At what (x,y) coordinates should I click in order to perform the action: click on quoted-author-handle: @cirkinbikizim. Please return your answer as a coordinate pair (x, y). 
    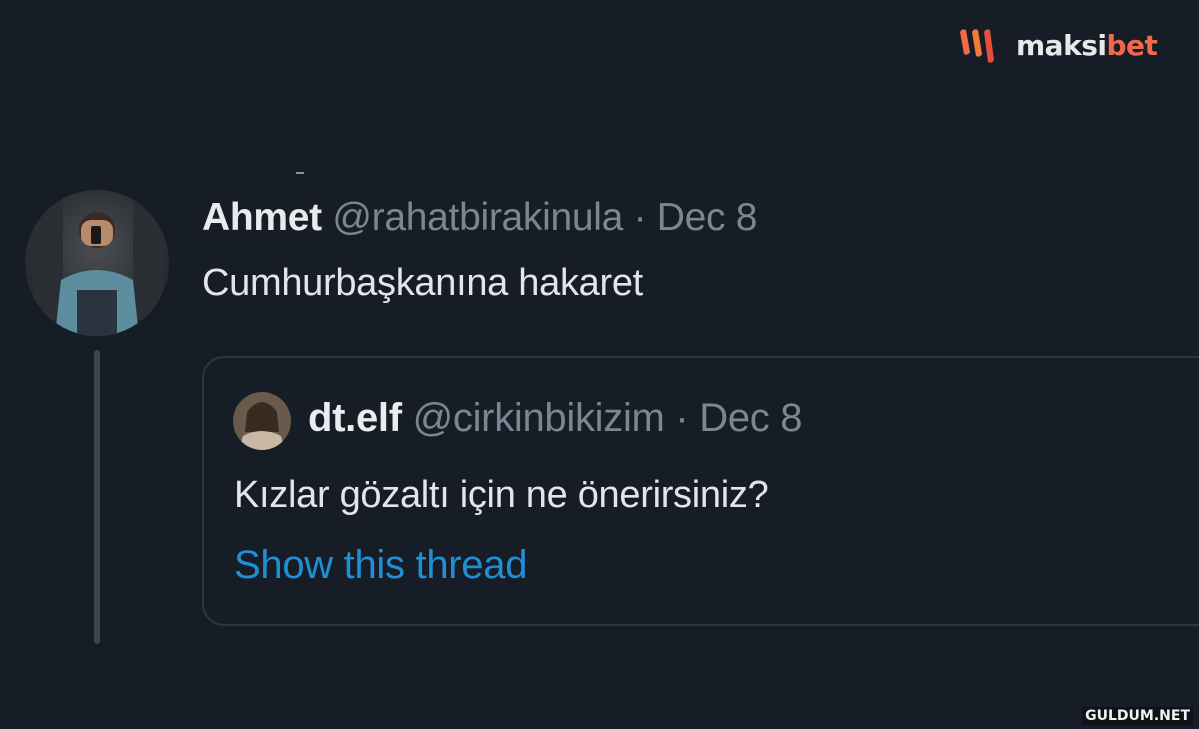
    Looking at the image, I should click on (539, 418).